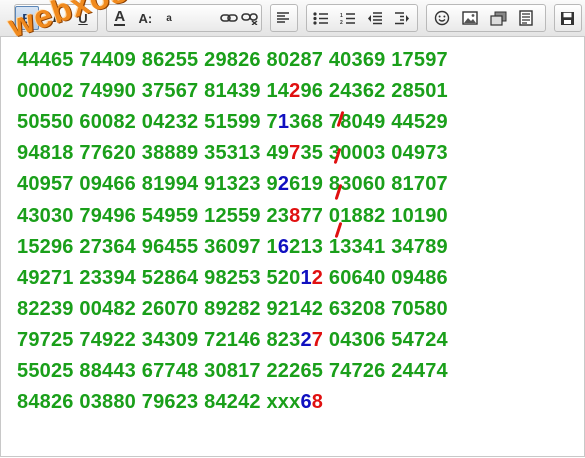  I want to click on line-text: 50550 60082 04232 51599 7, so click(147, 122).